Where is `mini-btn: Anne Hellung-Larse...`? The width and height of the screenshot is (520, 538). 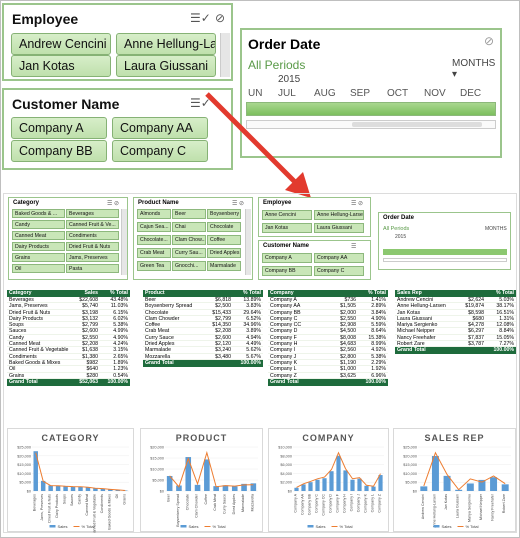
mini-btn: Anne Hellung-Larse... is located at coordinates (339, 215).